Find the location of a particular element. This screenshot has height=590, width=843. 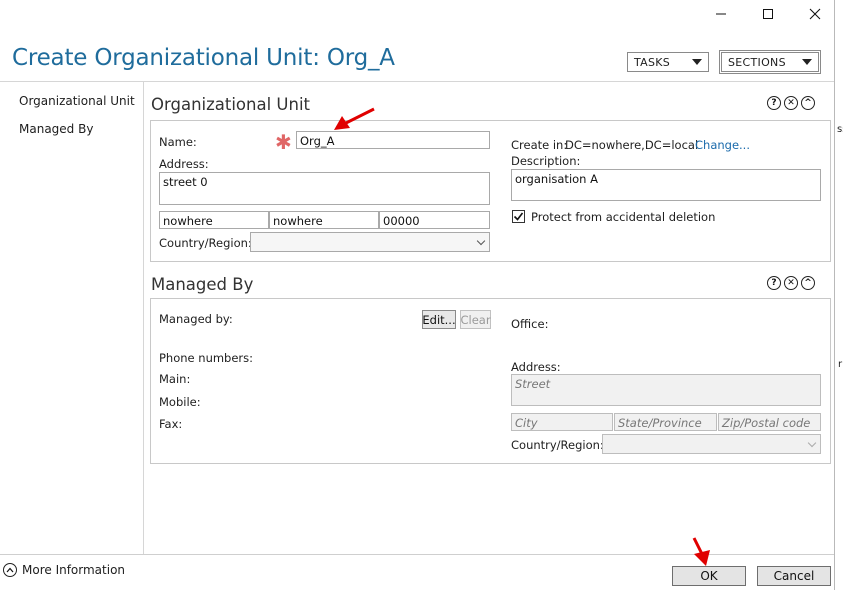

protect-checkbox is located at coordinates (518, 216).